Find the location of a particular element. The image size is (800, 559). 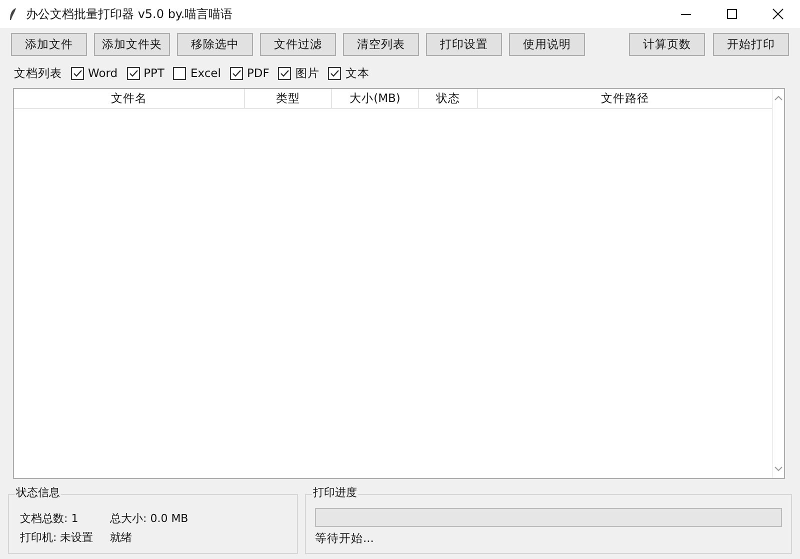

status-text: 文档总数: 1 is located at coordinates (50, 518).